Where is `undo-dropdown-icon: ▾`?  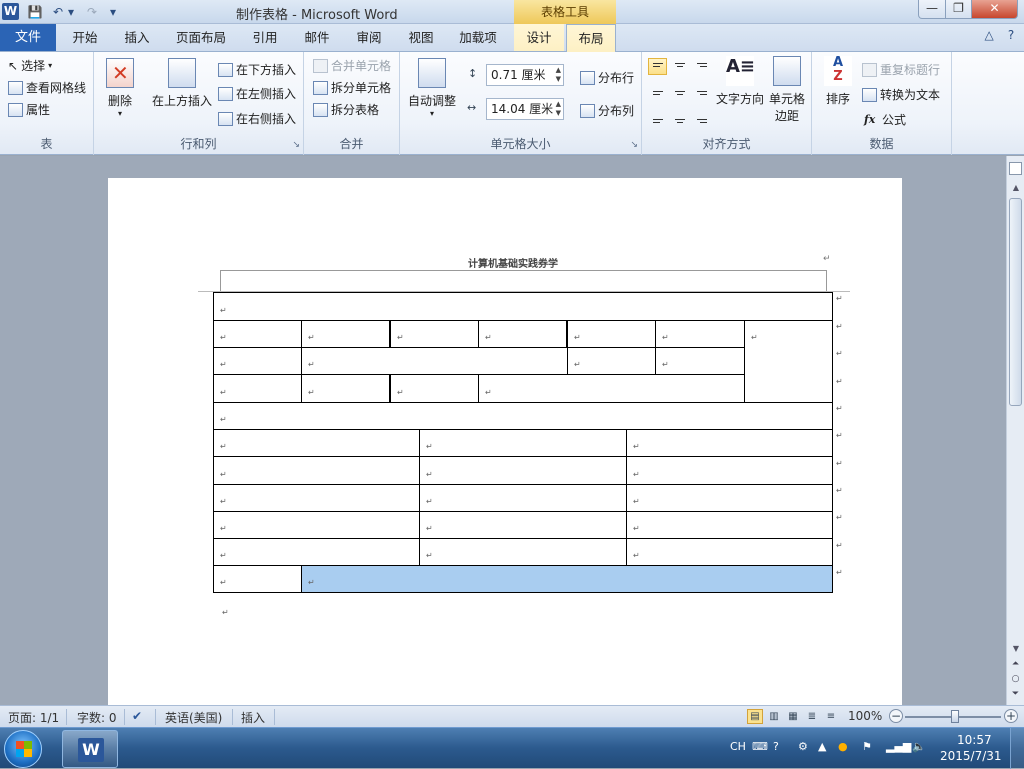
undo-dropdown-icon: ▾ is located at coordinates (71, 12).